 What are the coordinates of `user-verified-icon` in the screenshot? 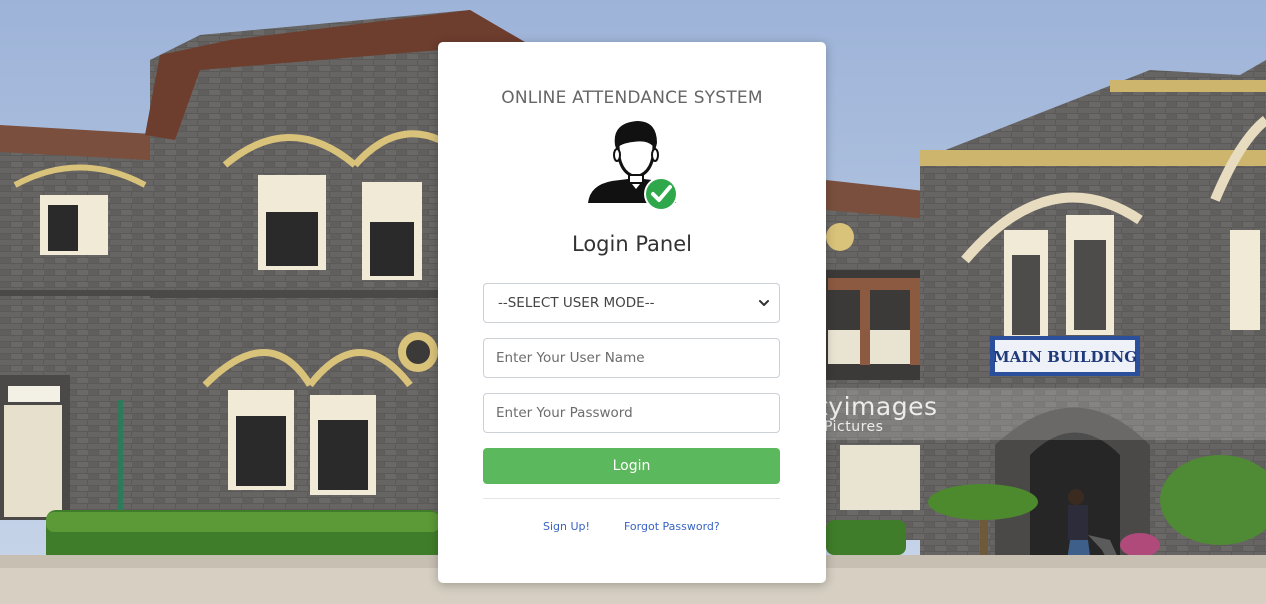 It's located at (632, 165).